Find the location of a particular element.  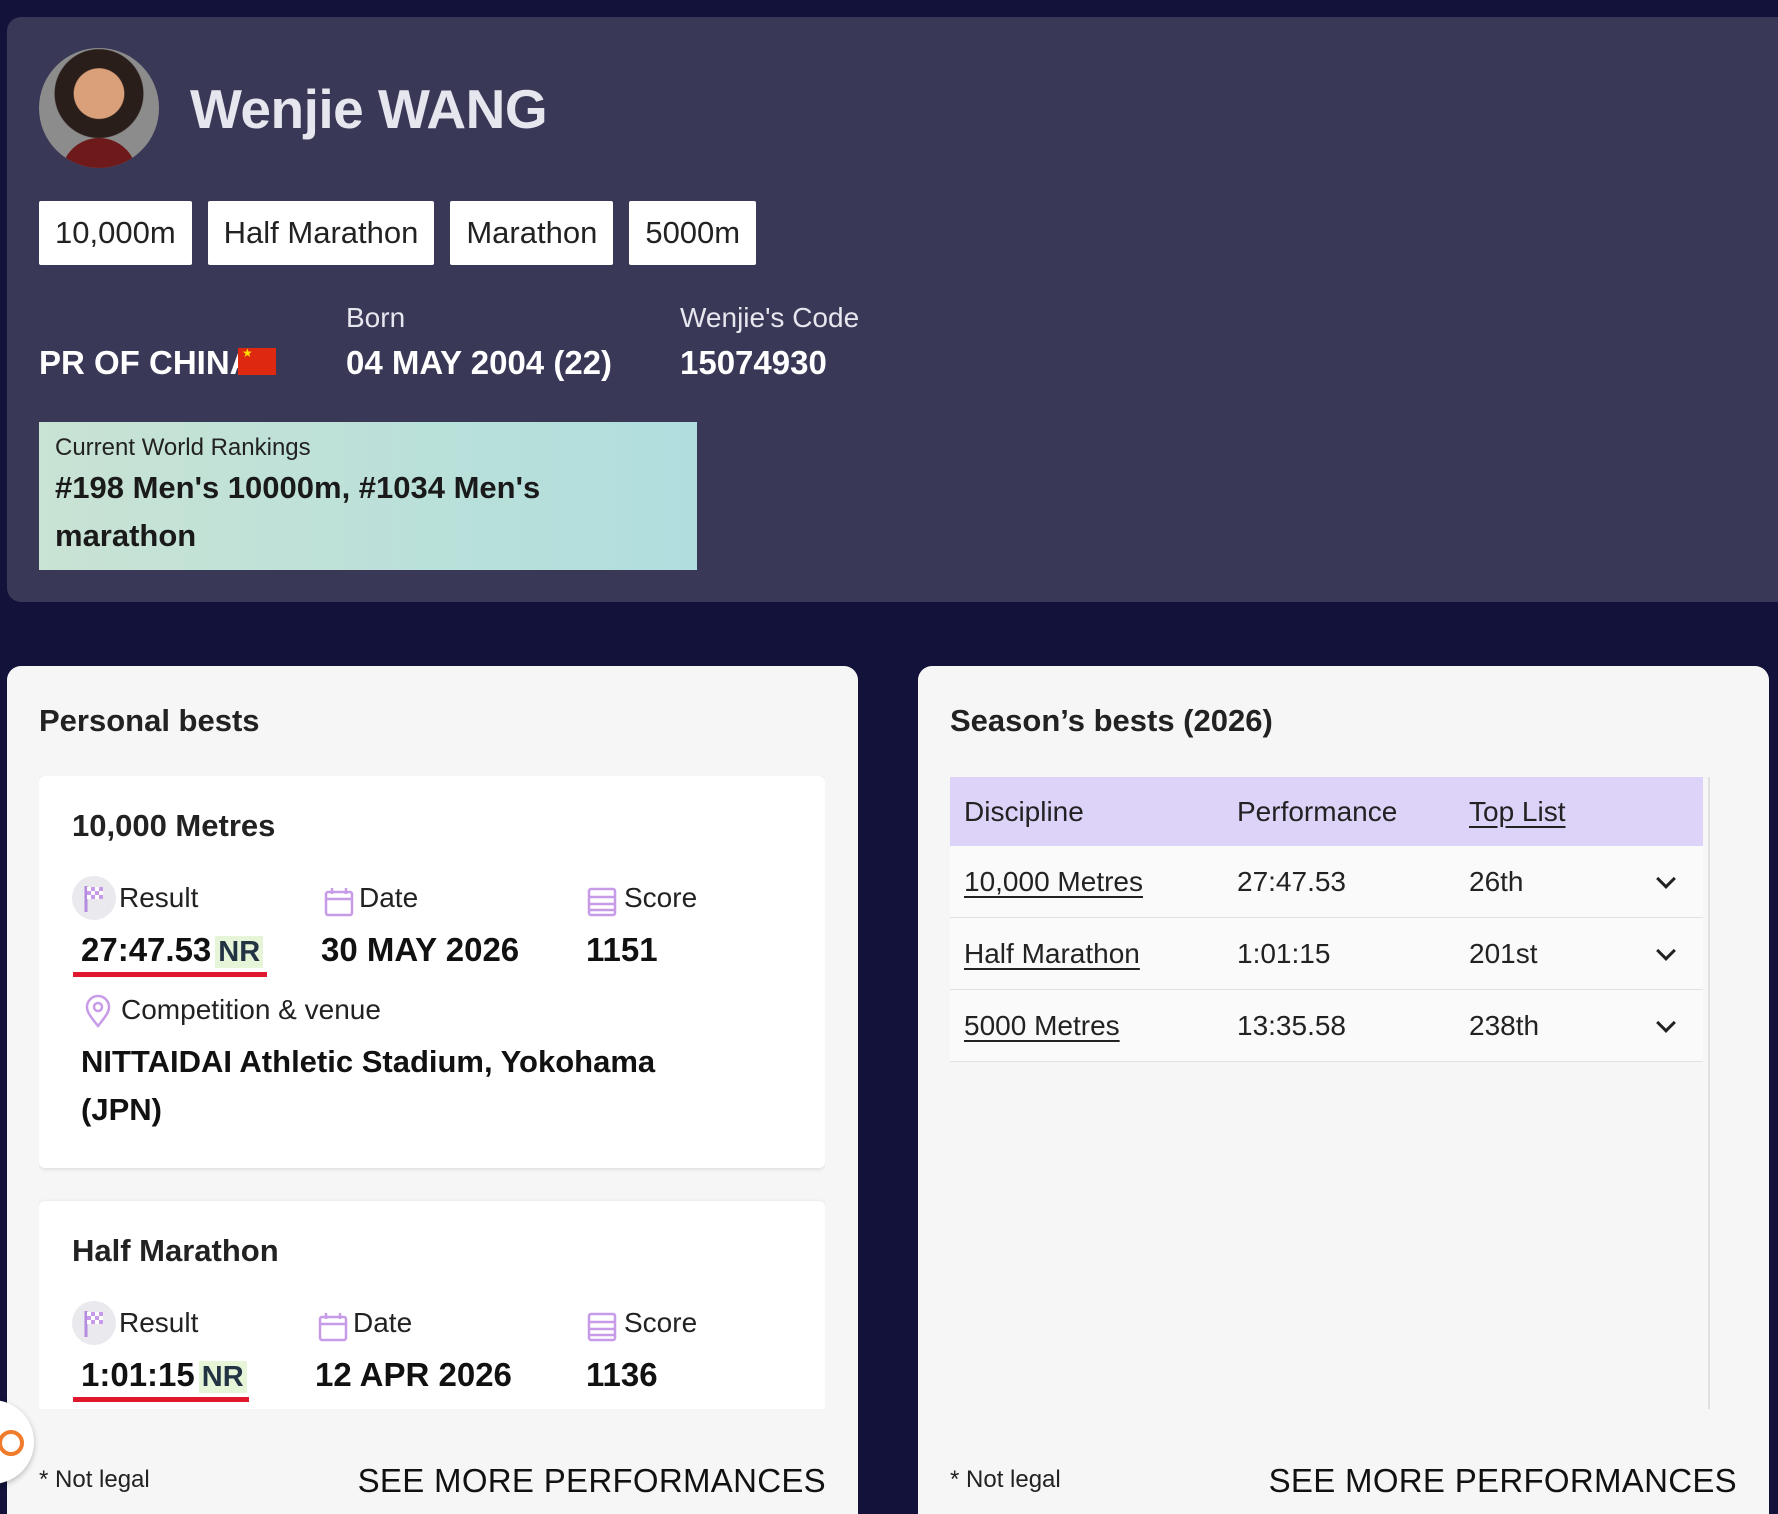

table-row: 10,000 Metres 27:47.53 26th is located at coordinates (1326, 882).